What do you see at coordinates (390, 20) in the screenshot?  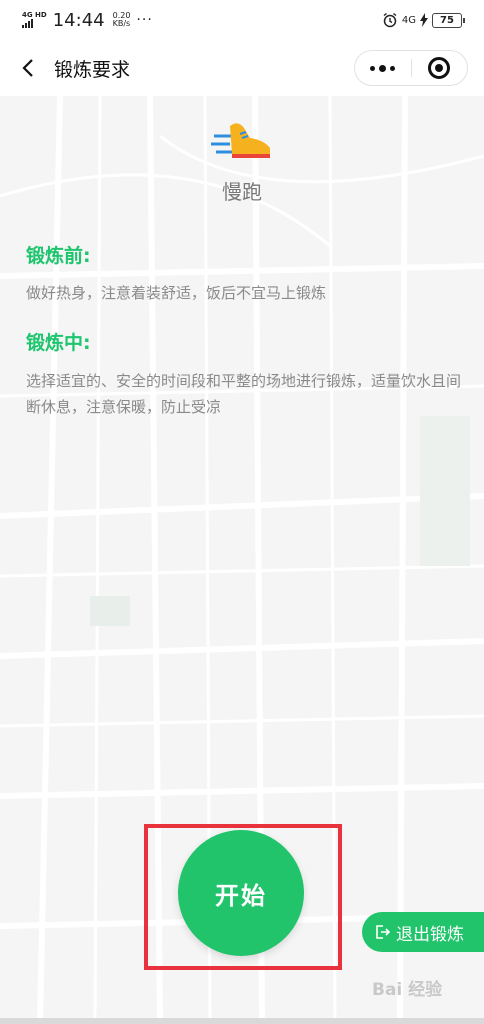 I see `alarm-icon` at bounding box center [390, 20].